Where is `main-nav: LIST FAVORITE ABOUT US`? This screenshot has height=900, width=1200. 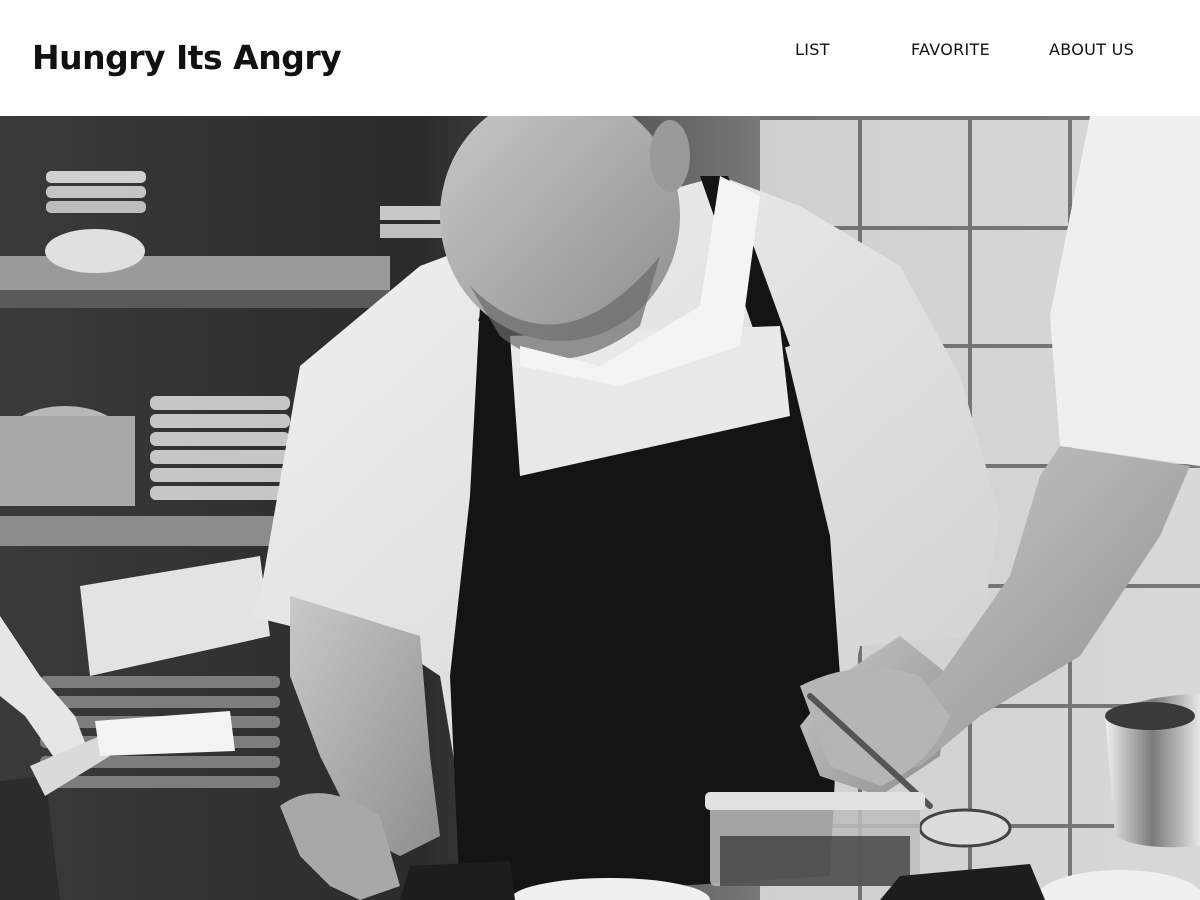
main-nav: LIST FAVORITE ABOUT US is located at coordinates (600, 51).